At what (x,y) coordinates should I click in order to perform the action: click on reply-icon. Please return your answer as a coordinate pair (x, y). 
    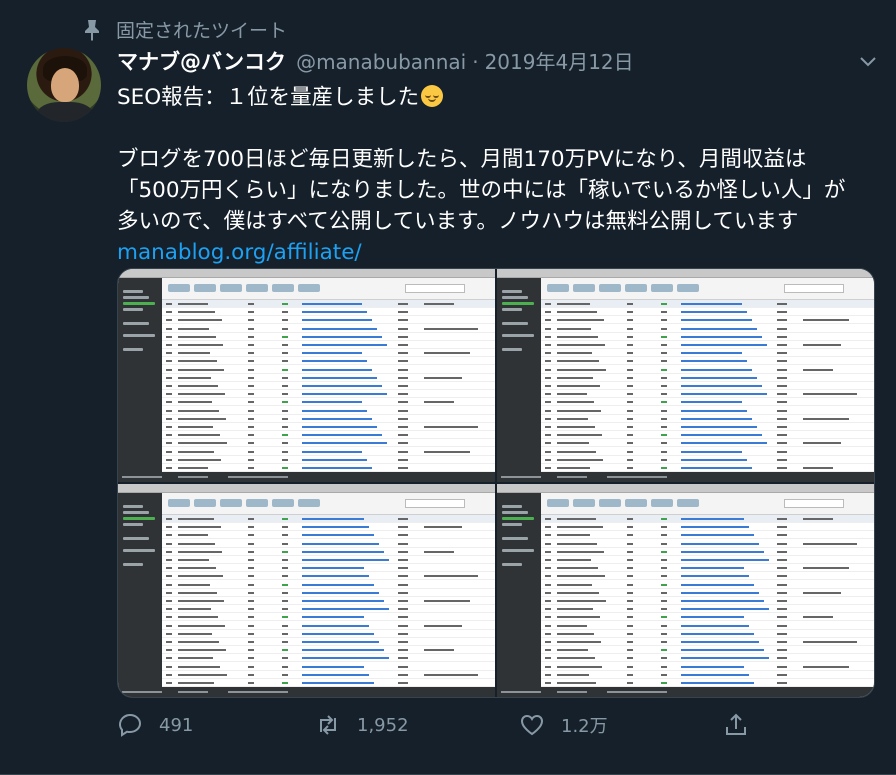
    Looking at the image, I should click on (130, 725).